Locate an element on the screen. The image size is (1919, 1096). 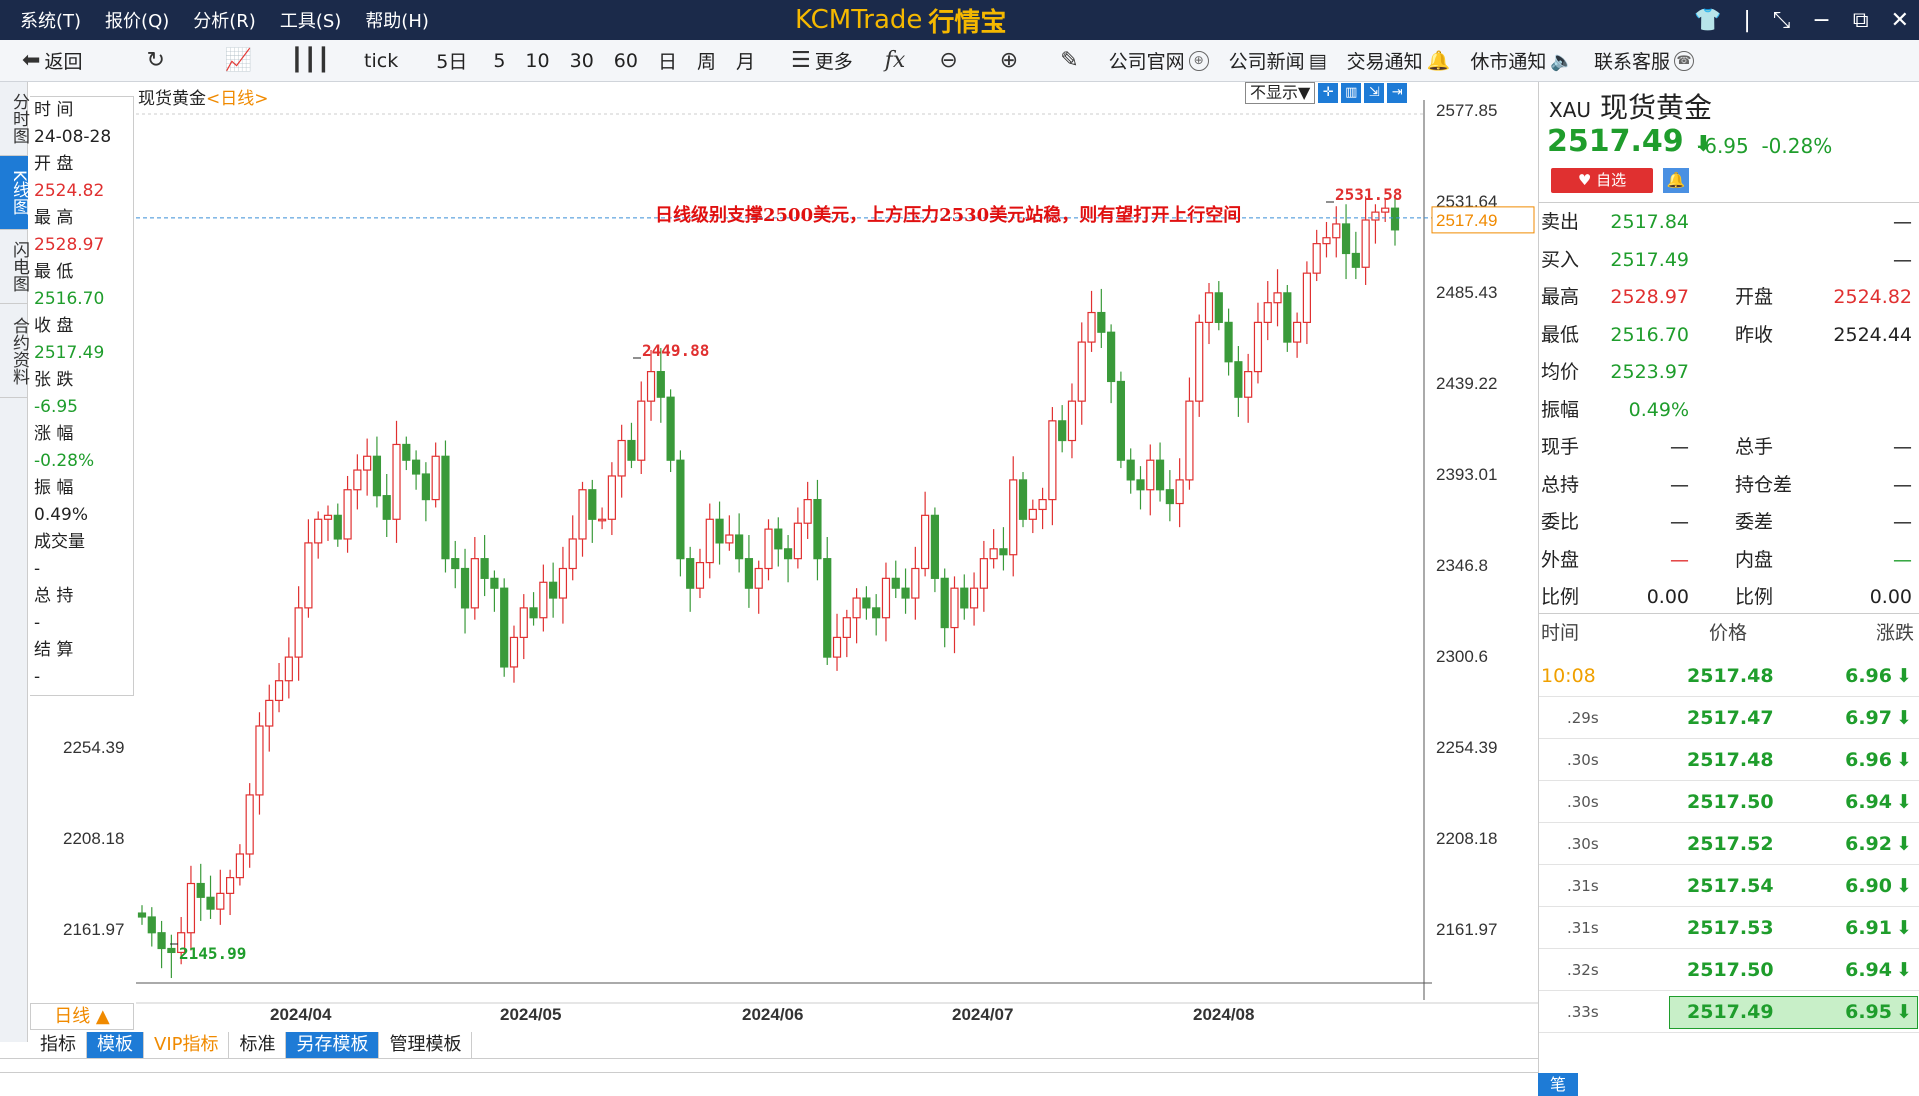
x-tick-label: 2024/05 is located at coordinates (530, 1014).